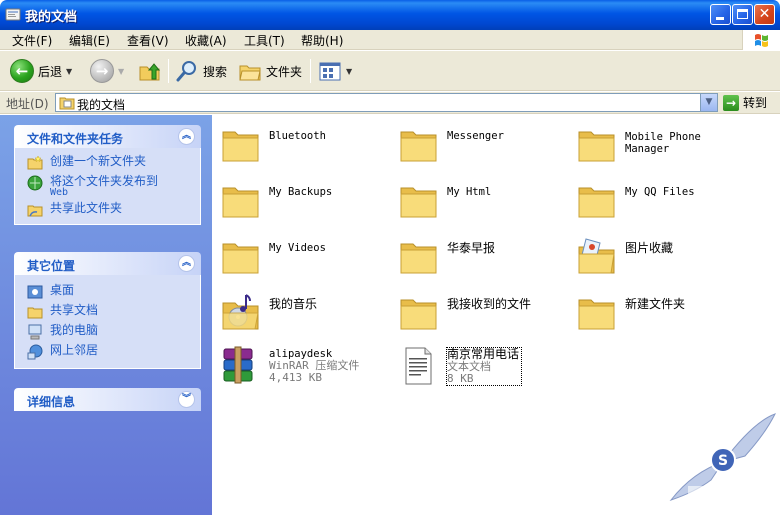 The width and height of the screenshot is (780, 515). What do you see at coordinates (451, 144) in the screenshot?
I see `folder-item: Messenger` at bounding box center [451, 144].